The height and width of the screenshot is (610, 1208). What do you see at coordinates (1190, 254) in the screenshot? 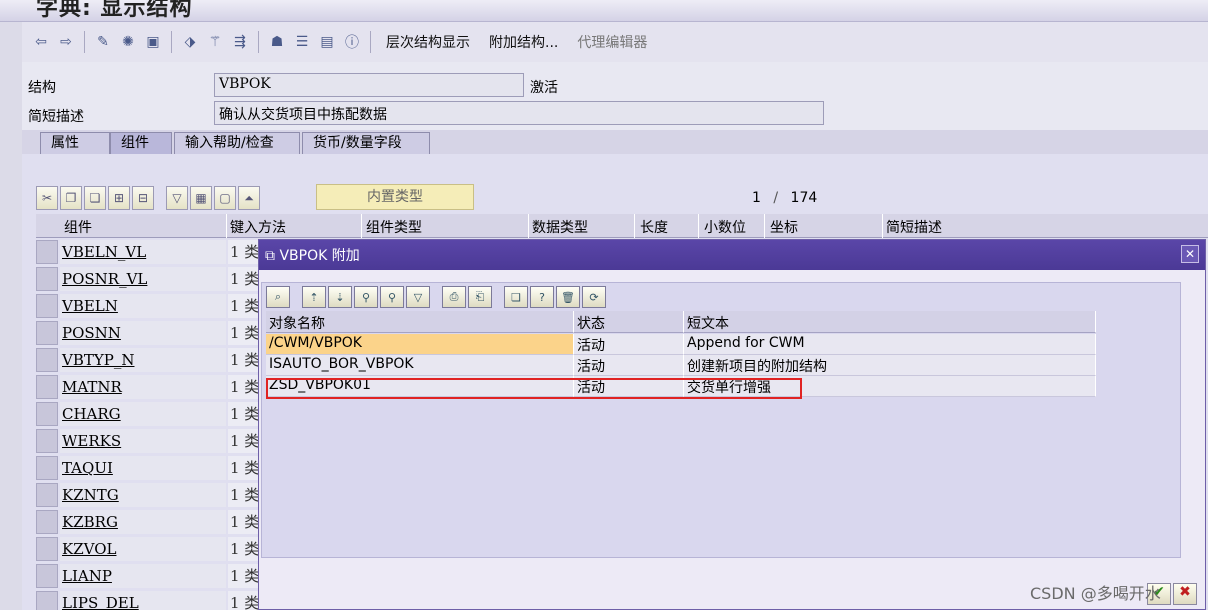
I see `close-icon: ✕` at bounding box center [1190, 254].